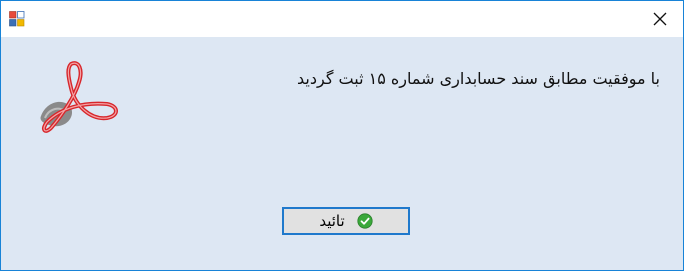 The width and height of the screenshot is (684, 271). Describe the element at coordinates (346, 221) in the screenshot. I see `ok-button: تائید` at that location.